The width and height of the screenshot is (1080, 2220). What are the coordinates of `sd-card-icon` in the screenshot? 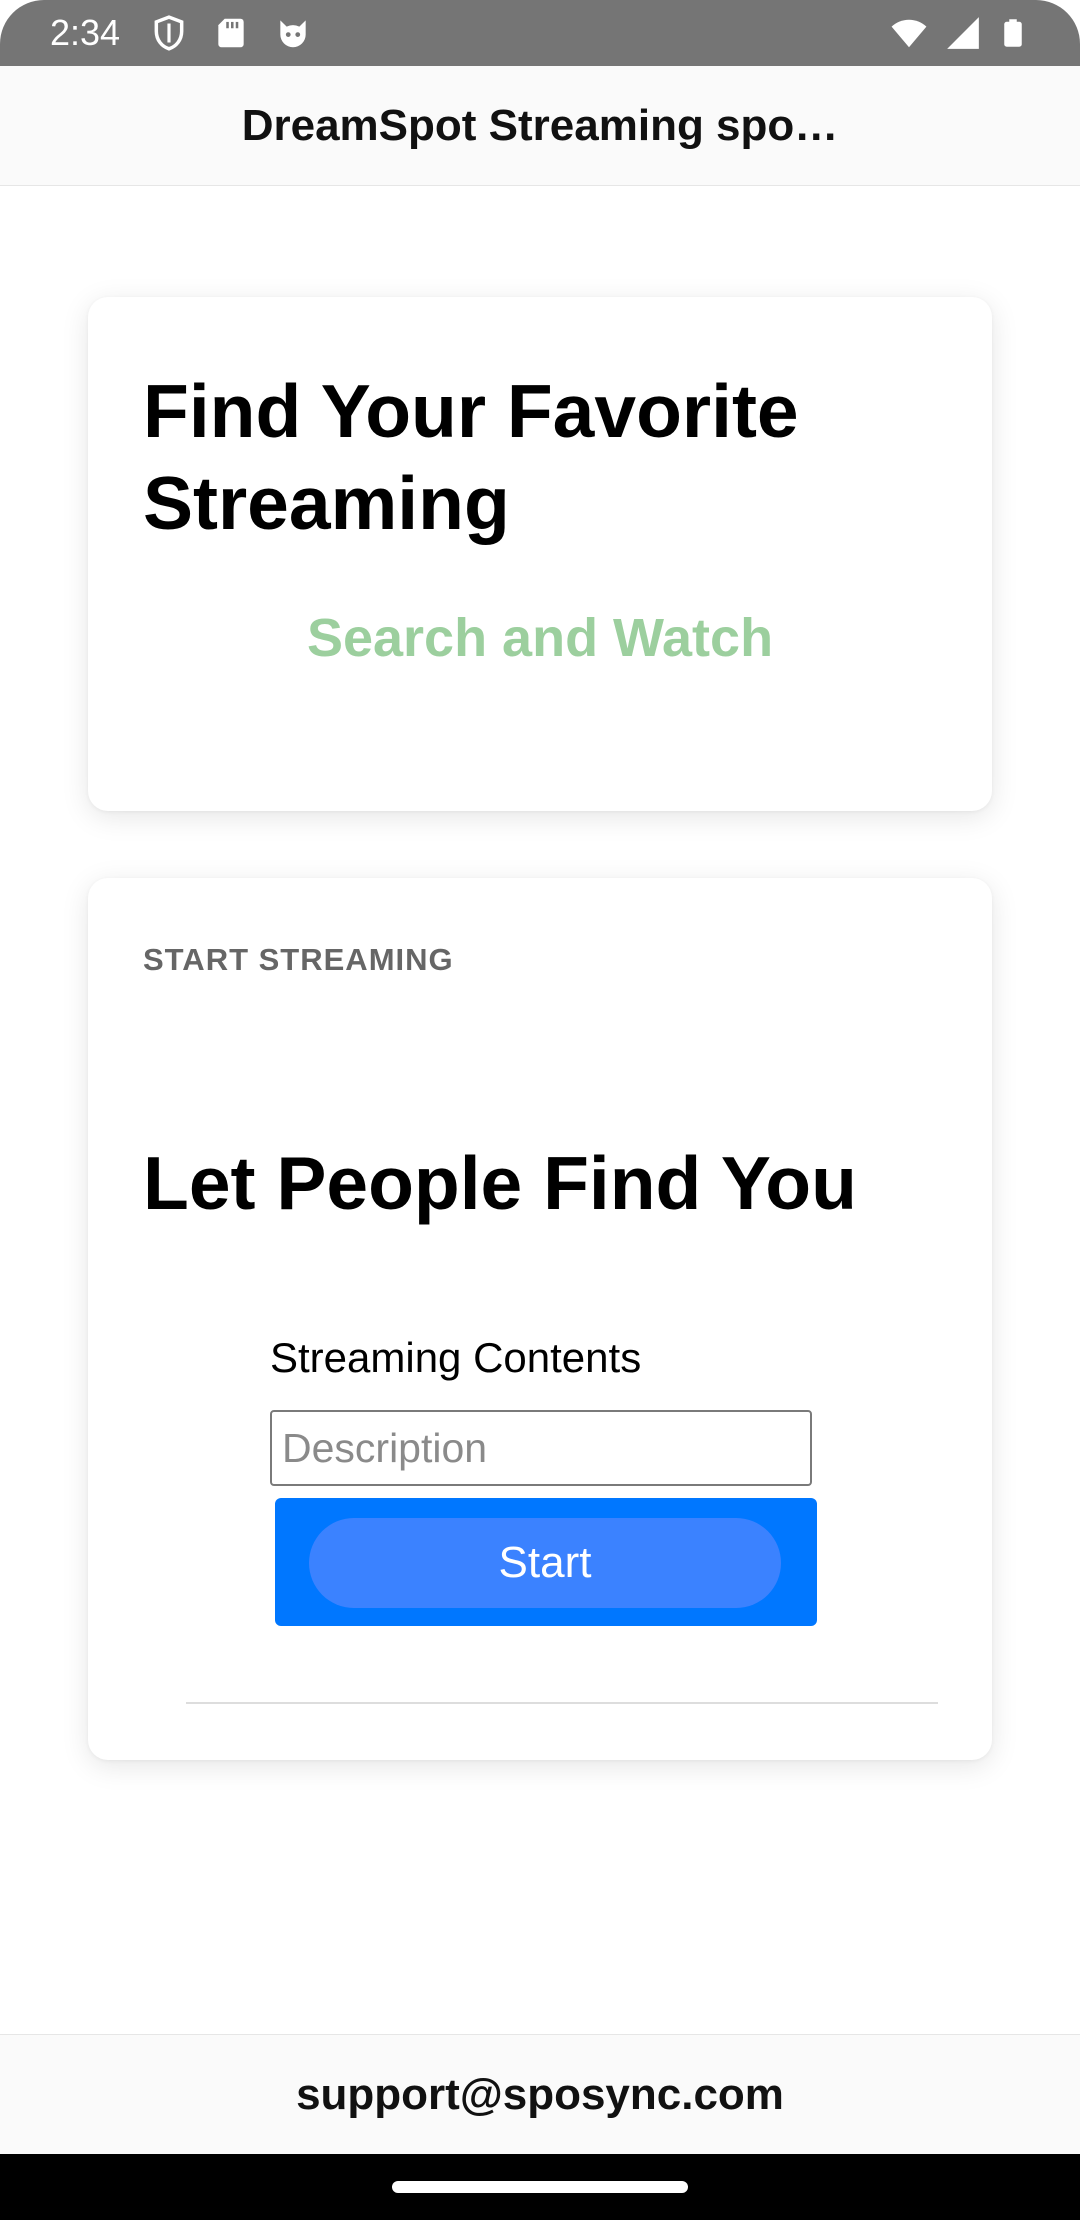 It's located at (231, 33).